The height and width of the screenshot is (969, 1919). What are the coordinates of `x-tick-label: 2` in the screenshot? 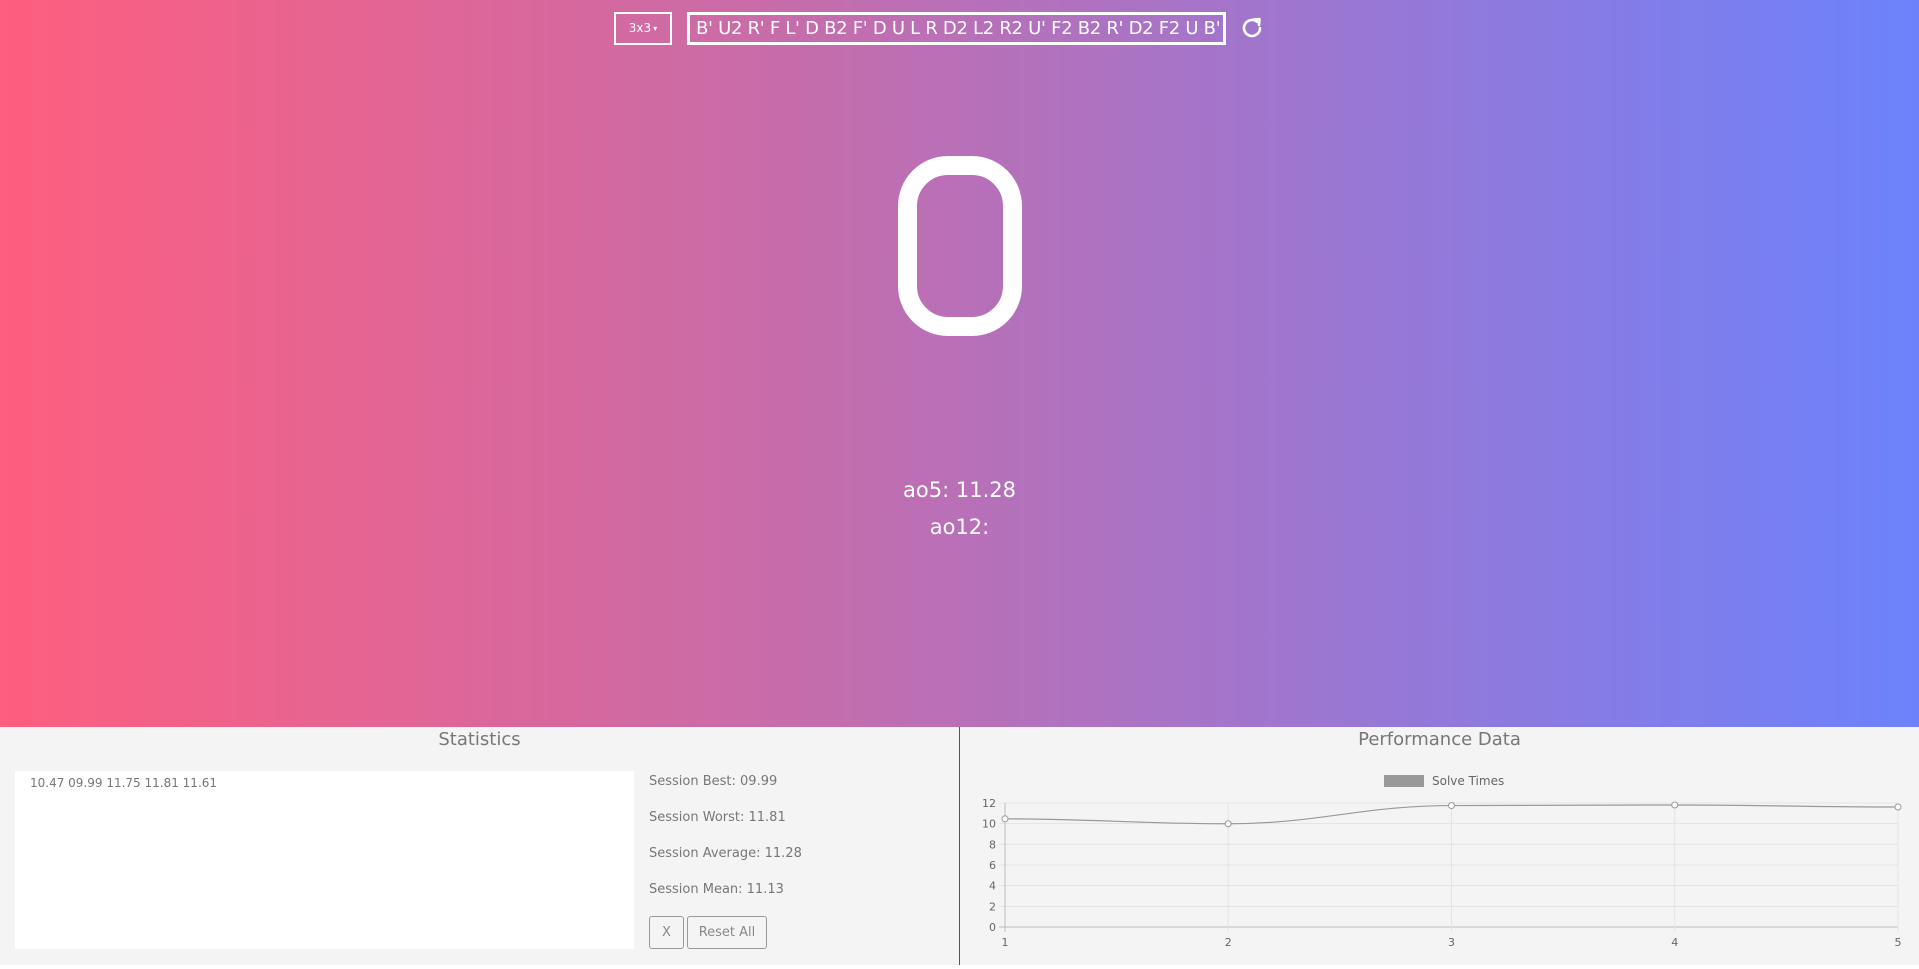 It's located at (1228, 942).